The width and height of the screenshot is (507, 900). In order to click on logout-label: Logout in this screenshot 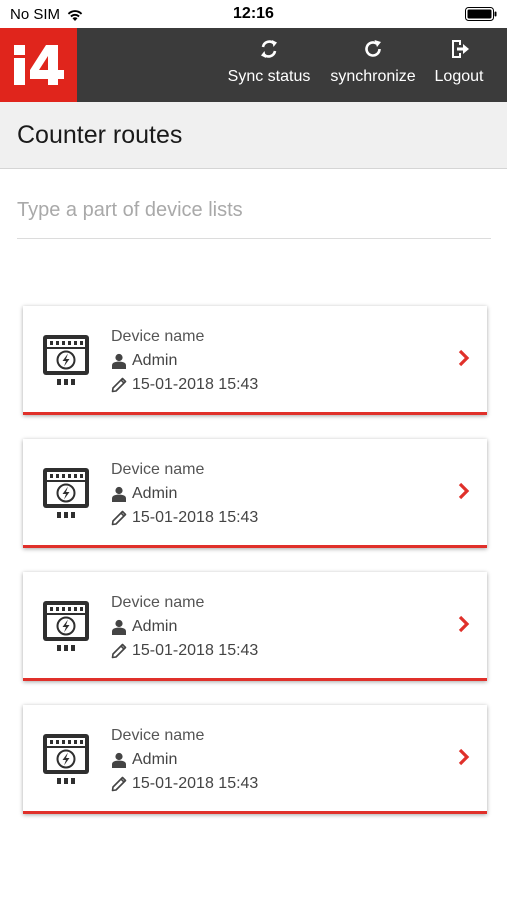, I will do `click(459, 76)`.